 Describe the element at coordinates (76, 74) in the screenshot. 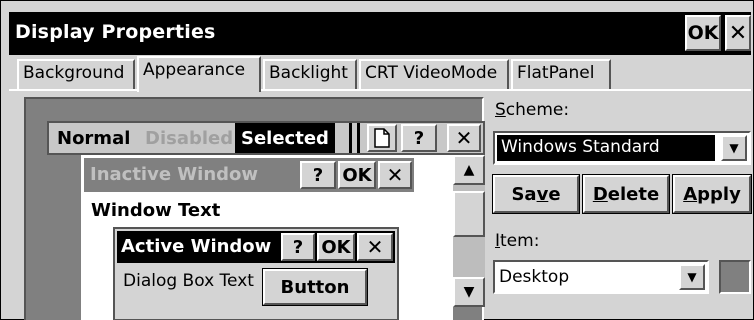

I see `tab-background: Background` at that location.